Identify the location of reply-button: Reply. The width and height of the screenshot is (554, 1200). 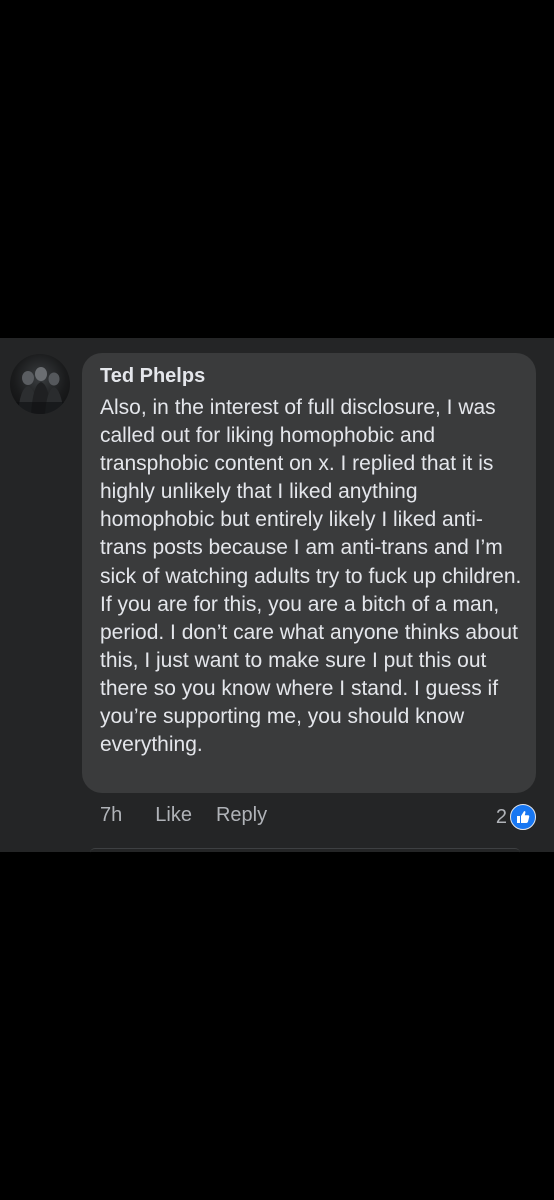
(241, 815).